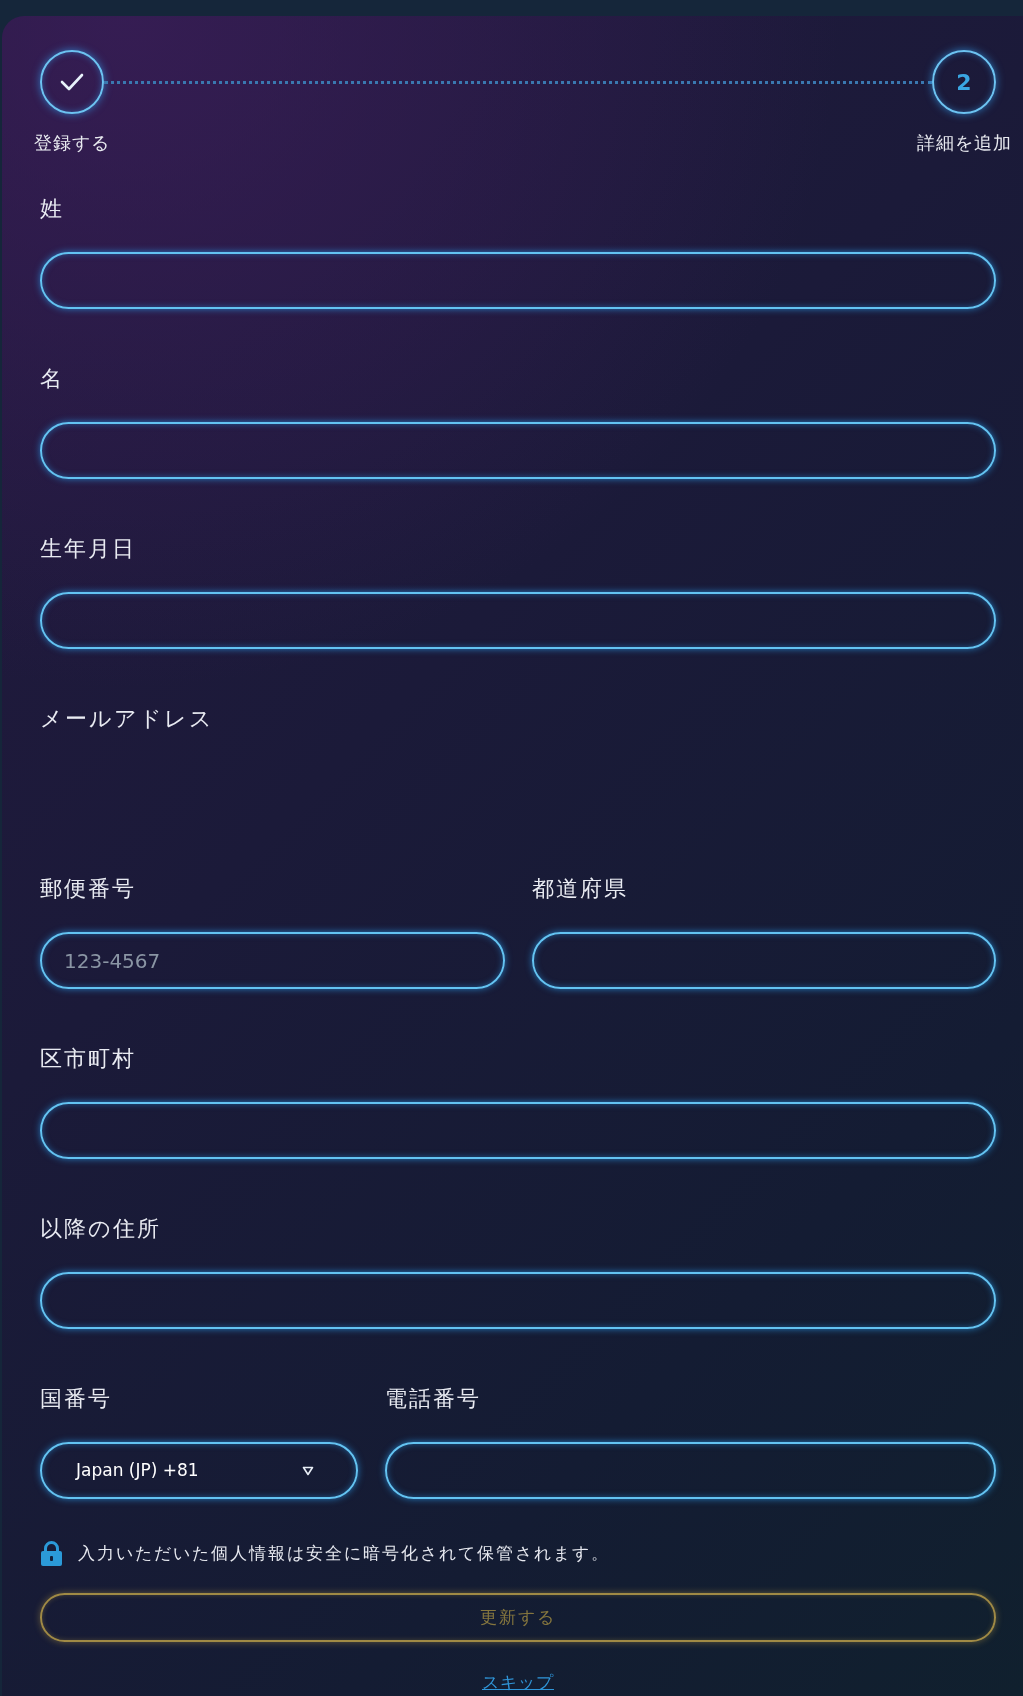 This screenshot has height=1696, width=1023. What do you see at coordinates (88, 549) in the screenshot?
I see `field-label: 生年月日` at bounding box center [88, 549].